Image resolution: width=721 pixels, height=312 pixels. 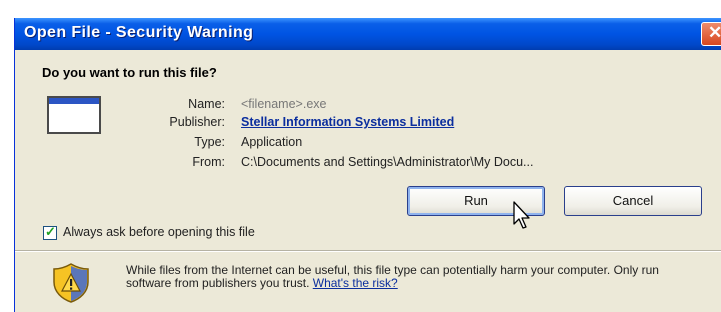 I want to click on checkmark-icon: ✓, so click(x=50, y=231).